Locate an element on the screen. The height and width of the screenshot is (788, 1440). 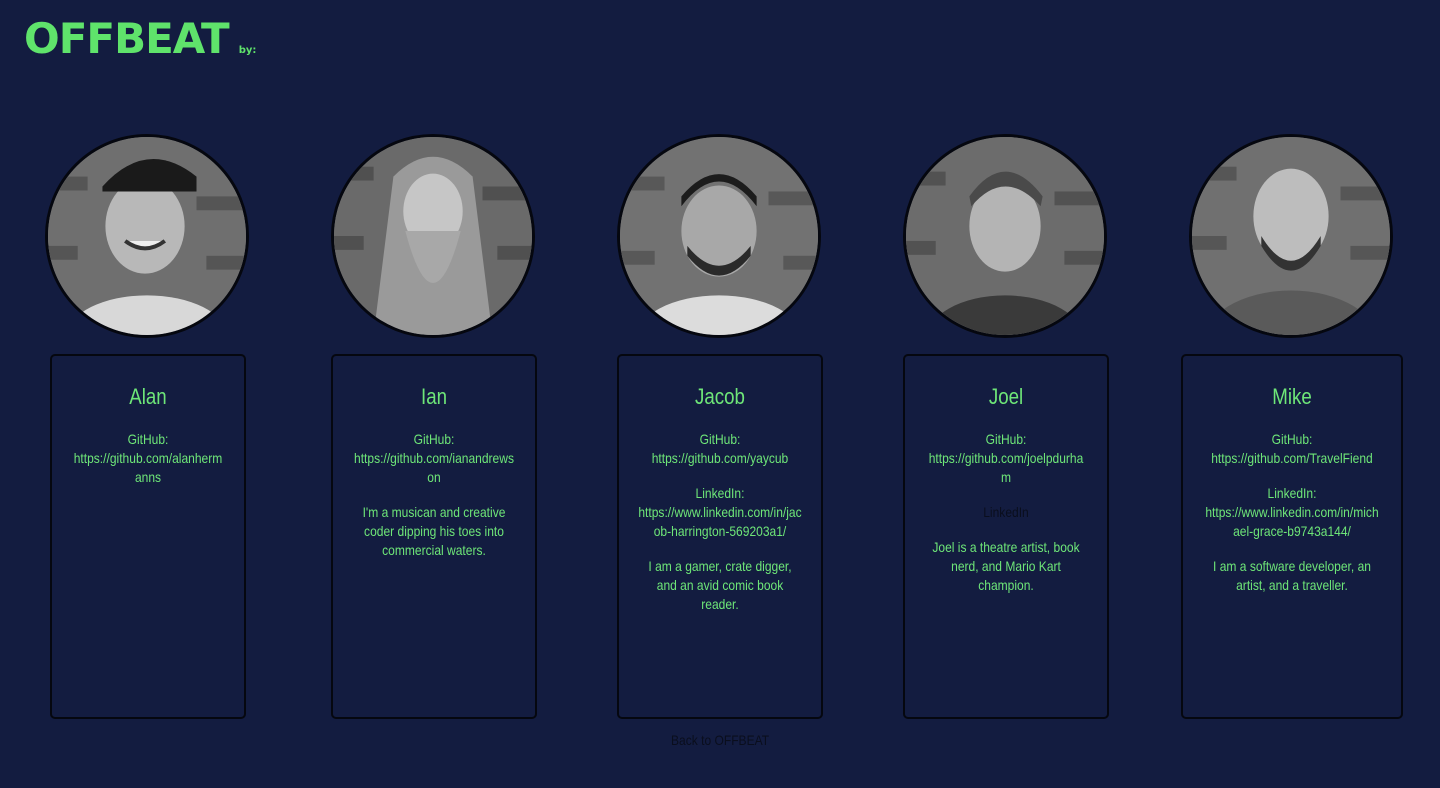
avatar-ian is located at coordinates (433, 236).